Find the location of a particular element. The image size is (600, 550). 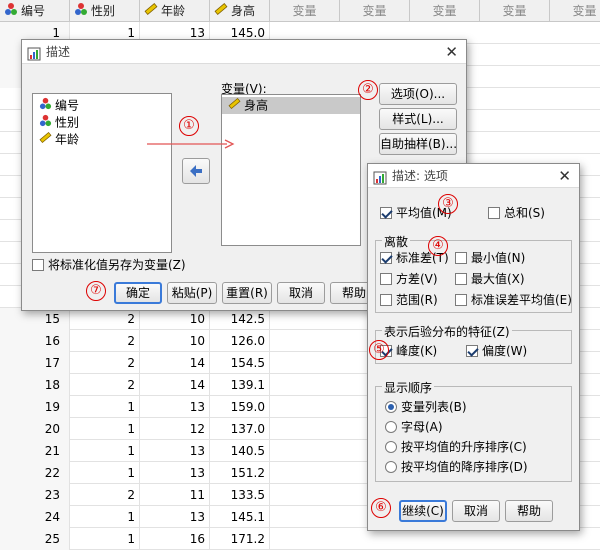

callout-1: ① is located at coordinates (189, 126).